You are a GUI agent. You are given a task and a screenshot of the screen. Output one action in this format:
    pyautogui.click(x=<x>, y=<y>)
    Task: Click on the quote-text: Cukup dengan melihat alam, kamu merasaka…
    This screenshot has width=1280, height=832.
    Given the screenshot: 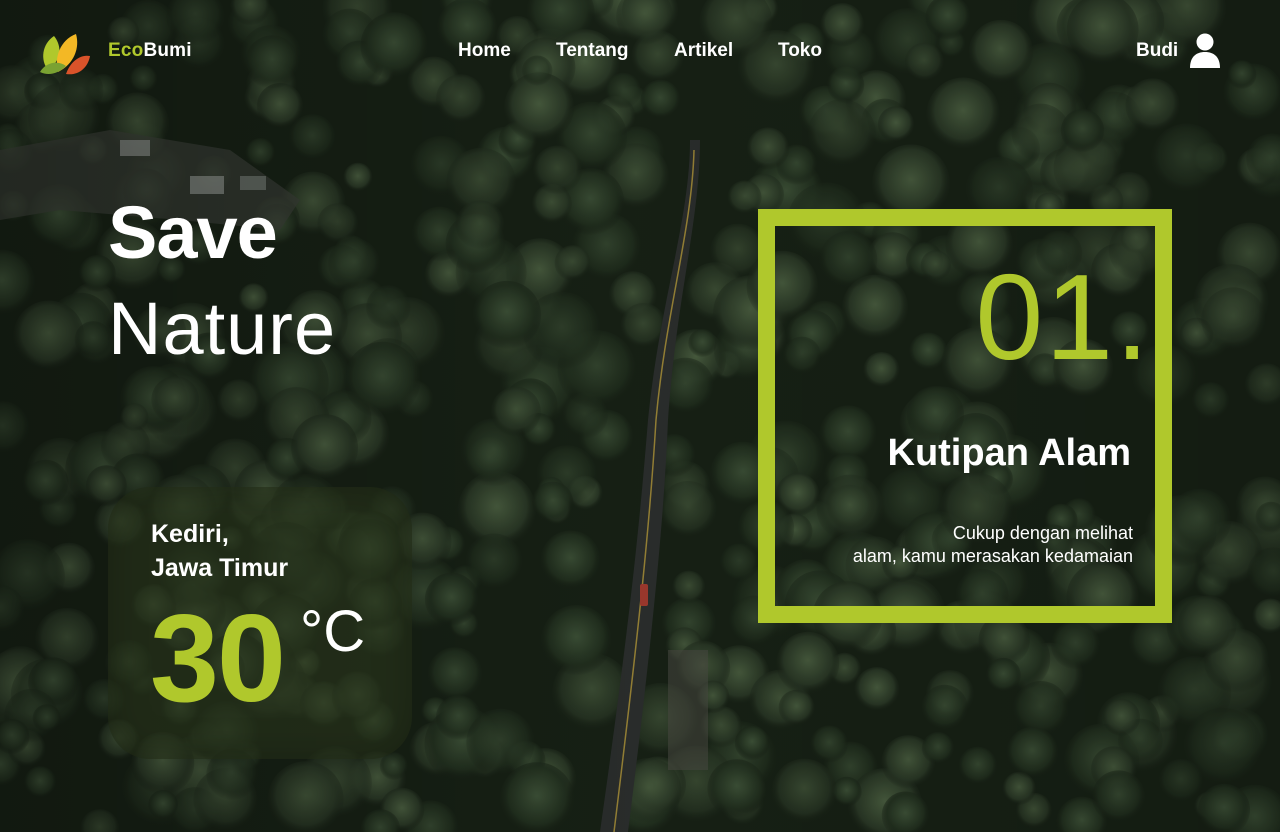 What is the action you would take?
    pyautogui.click(x=953, y=545)
    